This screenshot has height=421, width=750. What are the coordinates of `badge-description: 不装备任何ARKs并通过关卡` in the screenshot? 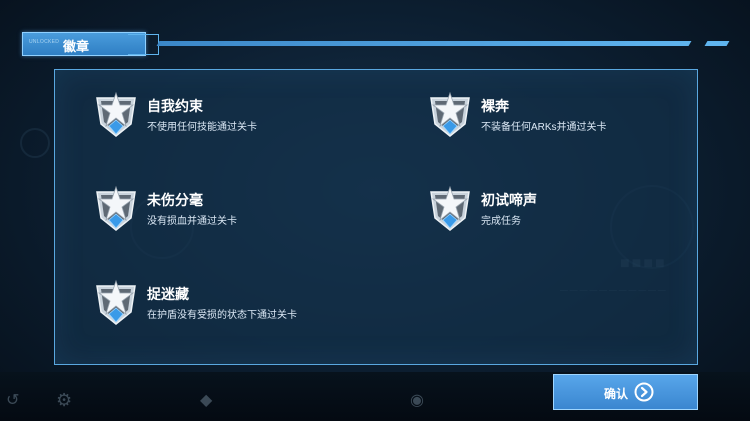 It's located at (544, 127).